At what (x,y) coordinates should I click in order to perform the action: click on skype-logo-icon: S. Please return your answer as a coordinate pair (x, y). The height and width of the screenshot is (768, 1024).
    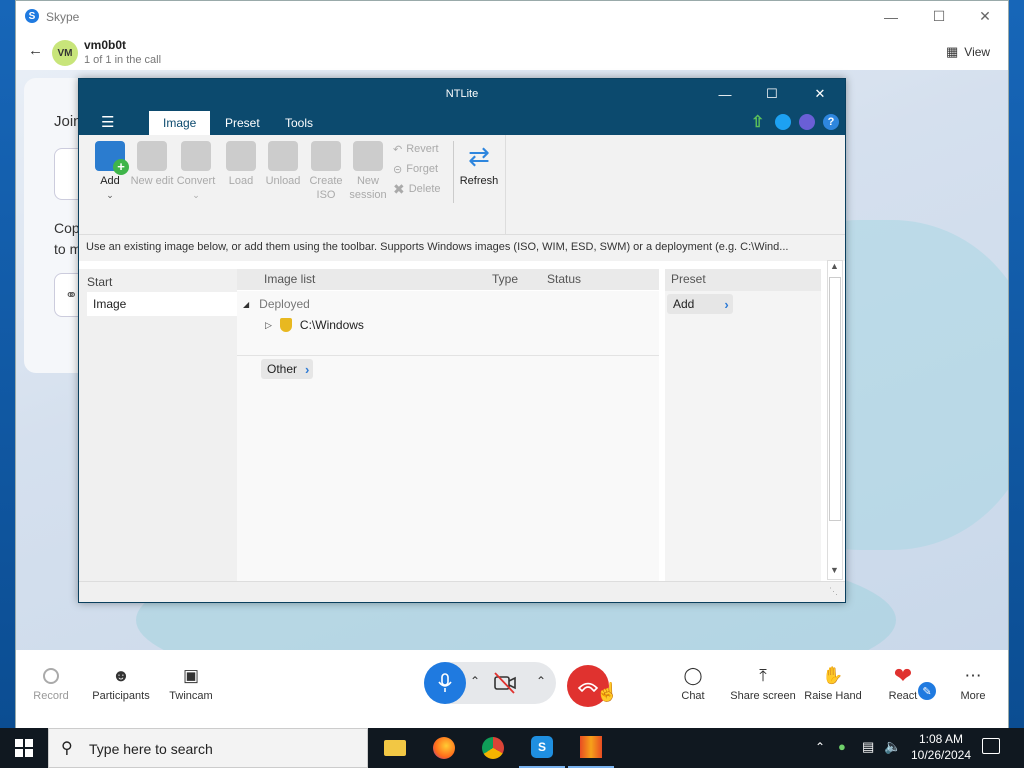
    Looking at the image, I should click on (32, 16).